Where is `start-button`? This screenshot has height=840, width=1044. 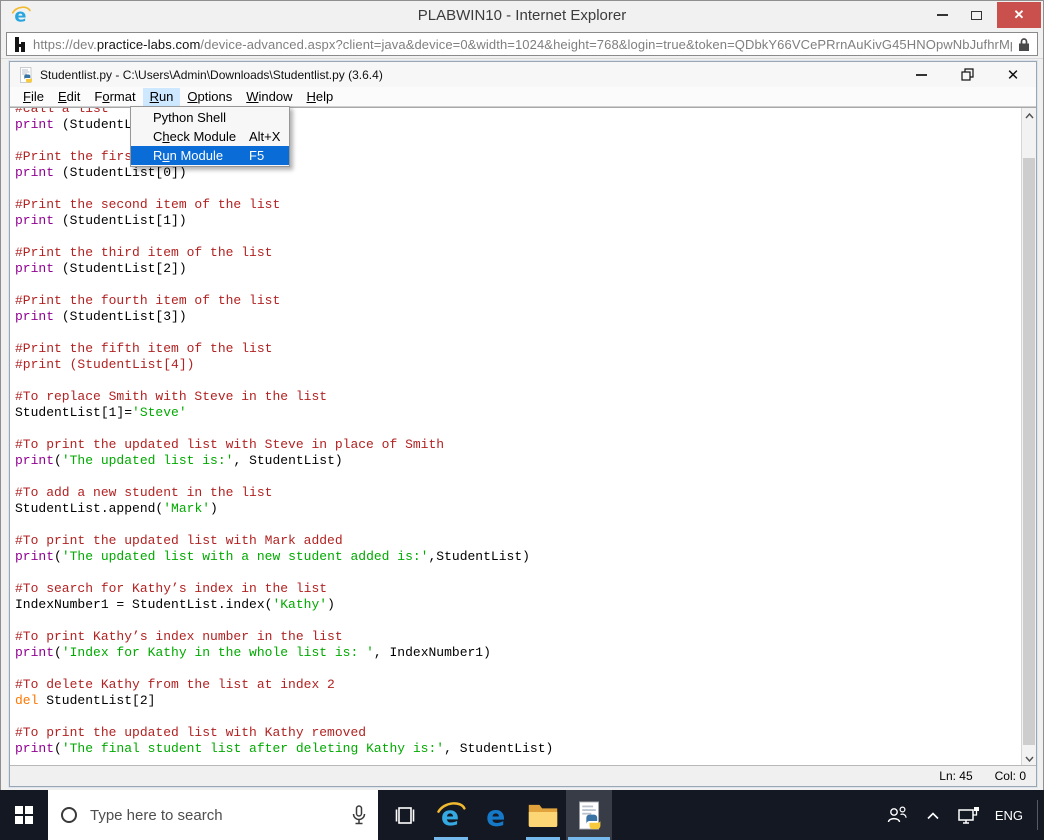
start-button is located at coordinates (24, 815).